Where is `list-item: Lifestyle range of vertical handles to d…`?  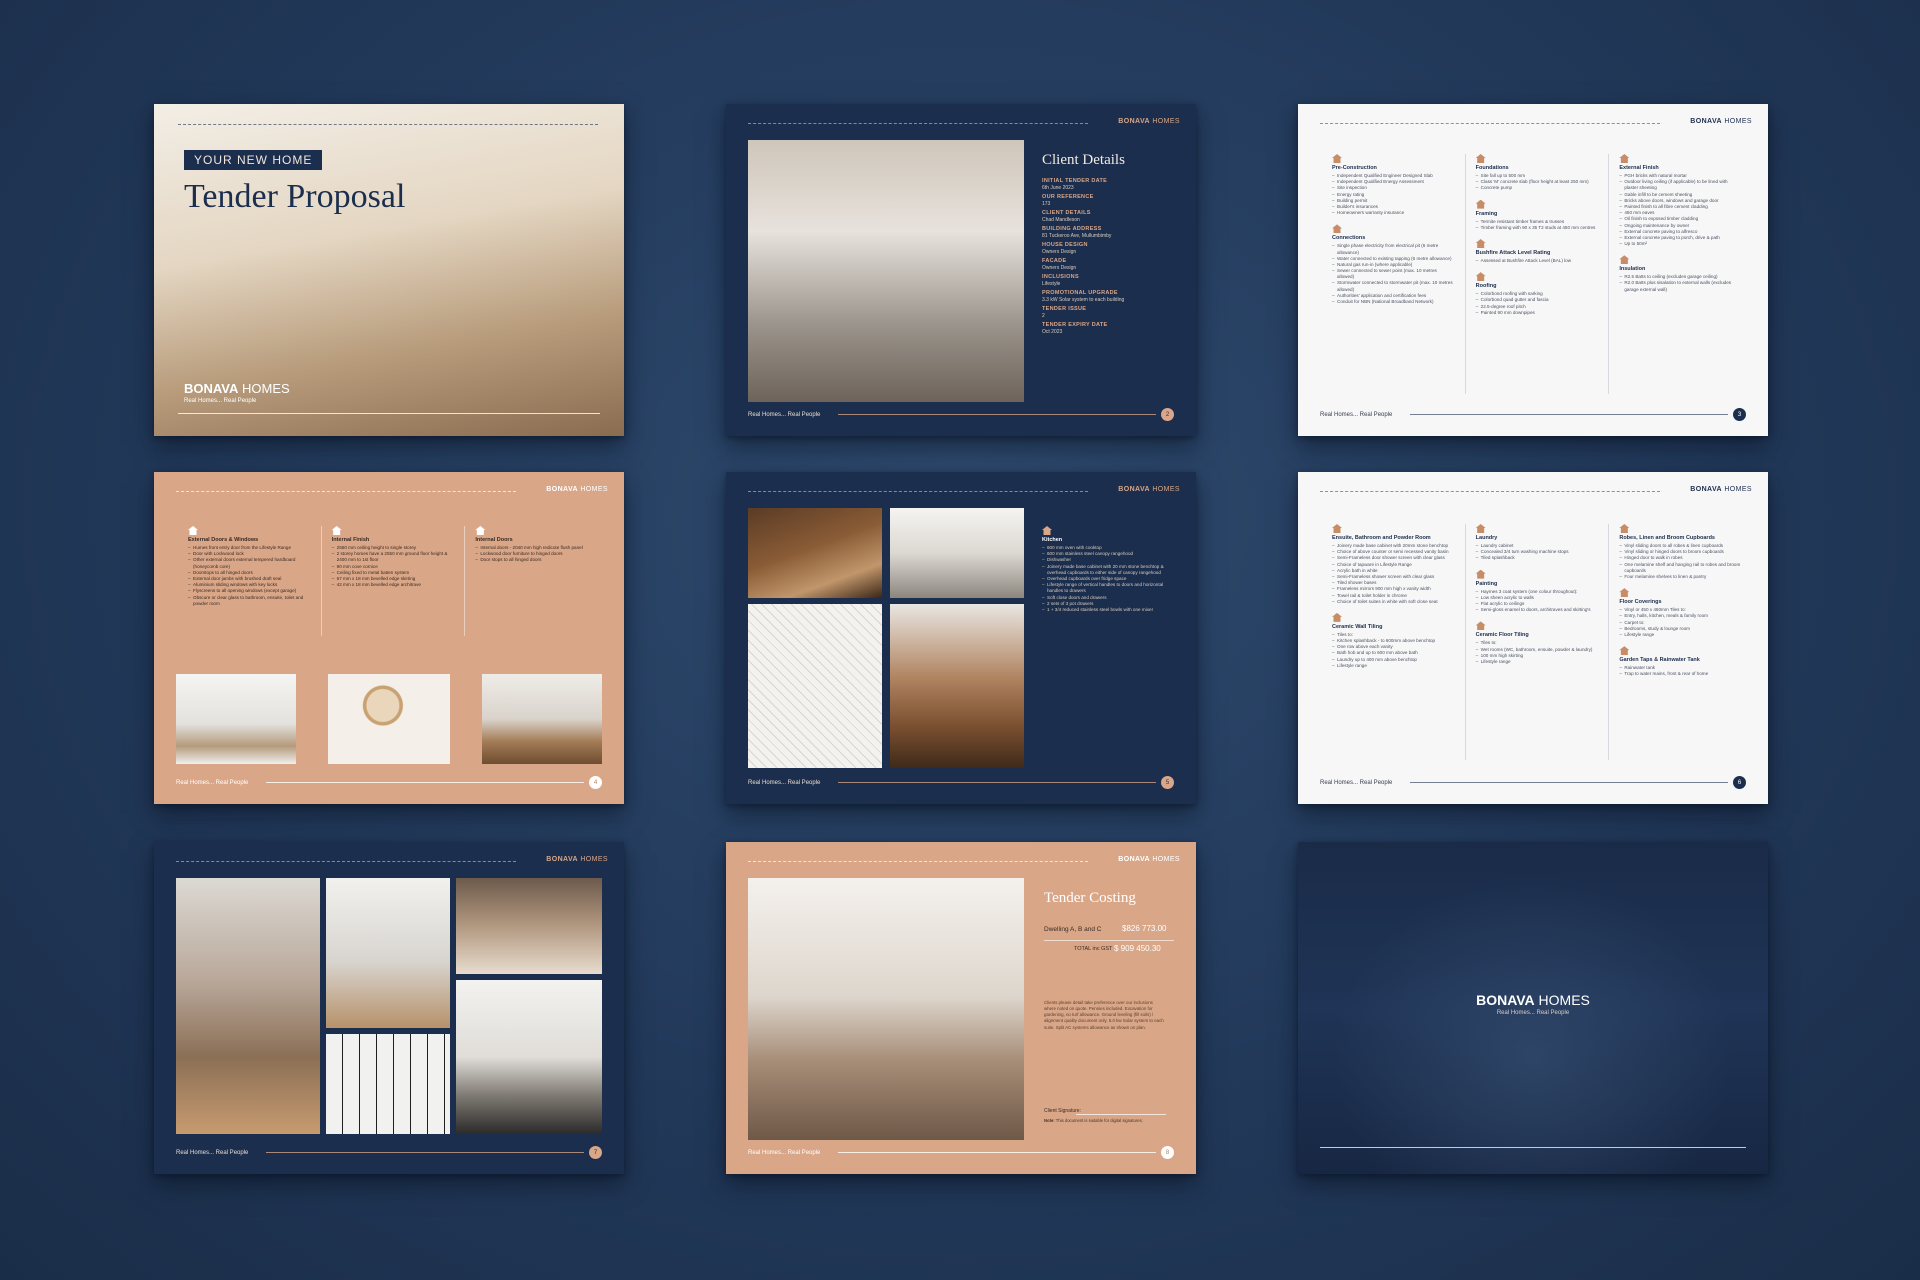
list-item: Lifestyle range of vertical handles to d… is located at coordinates (1110, 588).